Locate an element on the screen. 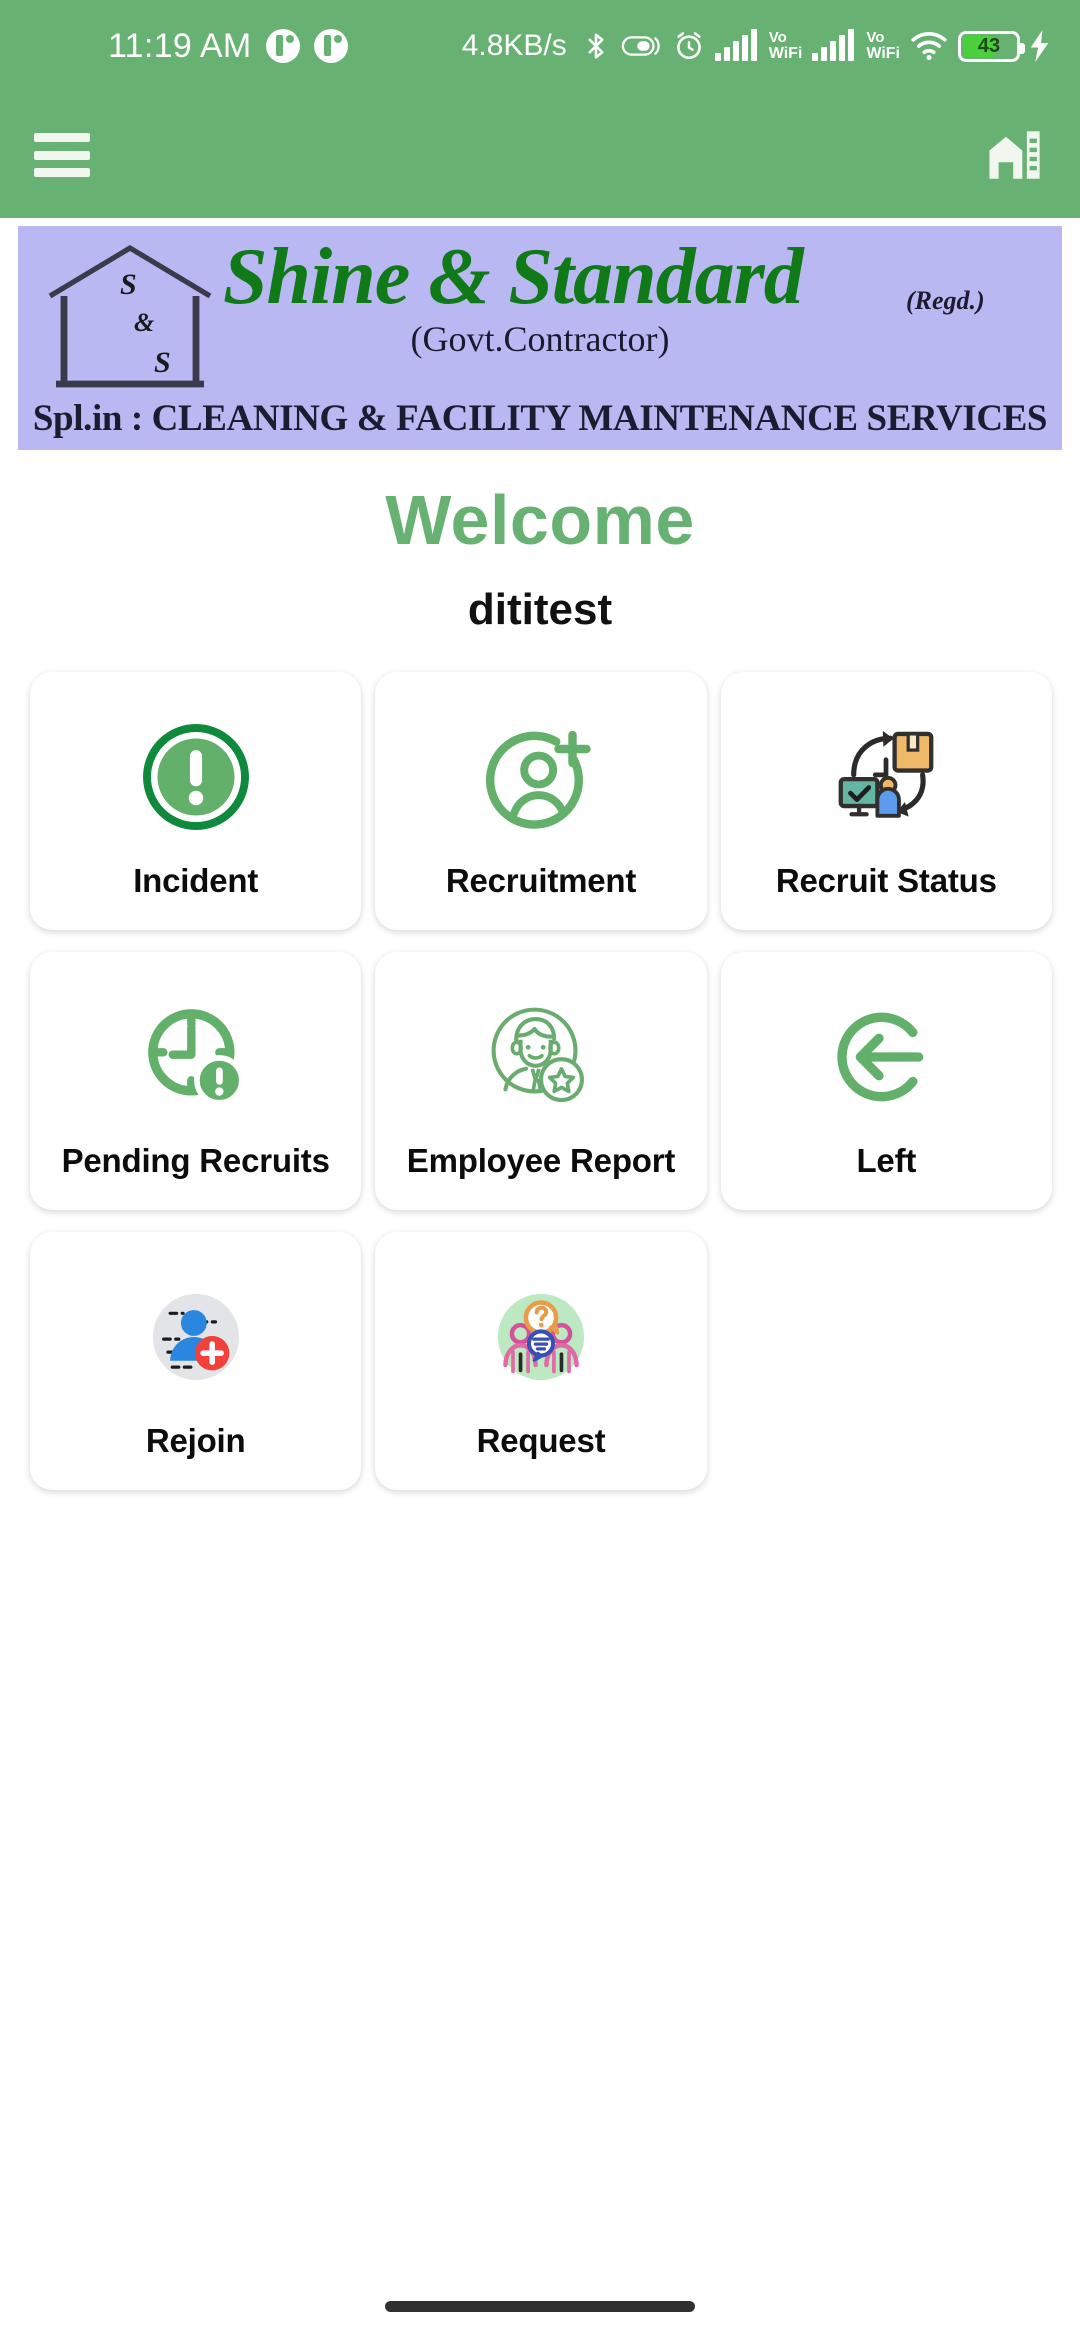  status-bar-clock: 11:19 AM is located at coordinates (180, 45).